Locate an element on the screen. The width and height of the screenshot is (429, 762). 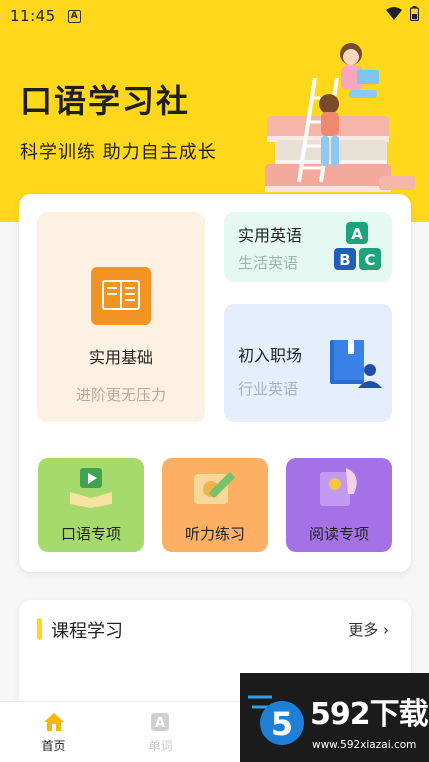
watermark: 5 592下载 www.592xiazai.com is located at coordinates (334, 717).